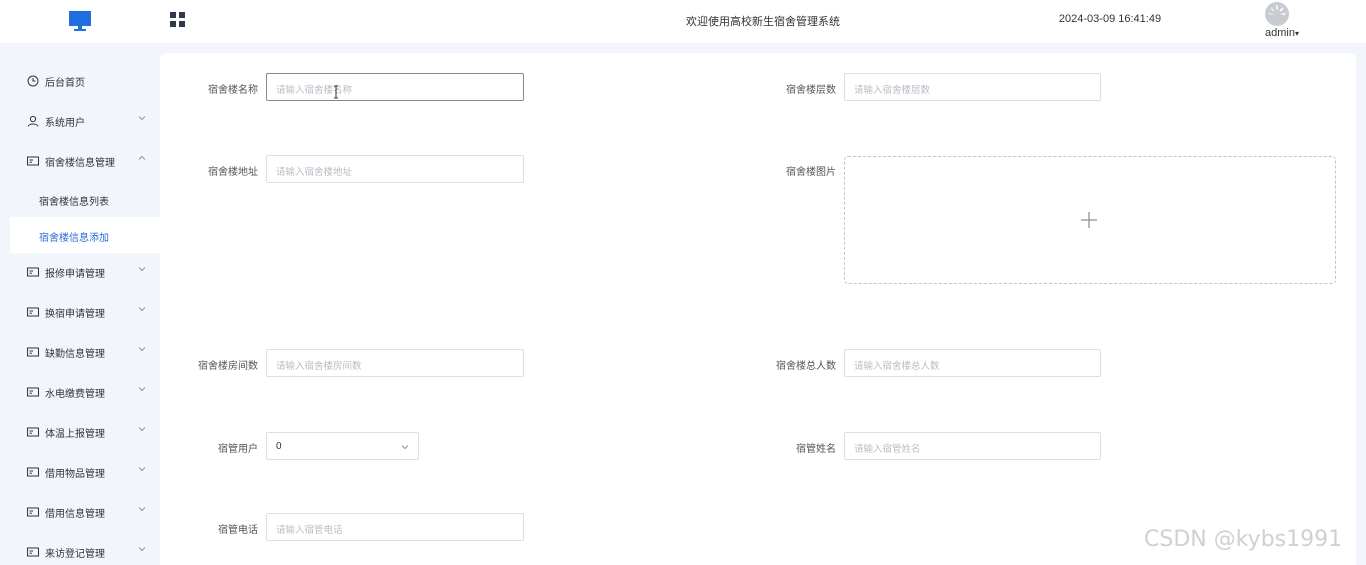  What do you see at coordinates (75, 474) in the screenshot?
I see `sidebar-item-label: 借用物品管理` at bounding box center [75, 474].